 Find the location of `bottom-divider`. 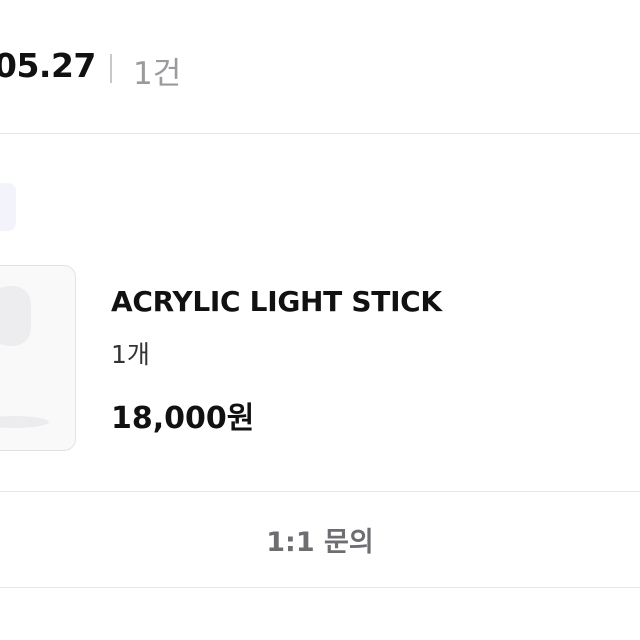

bottom-divider is located at coordinates (320, 587).